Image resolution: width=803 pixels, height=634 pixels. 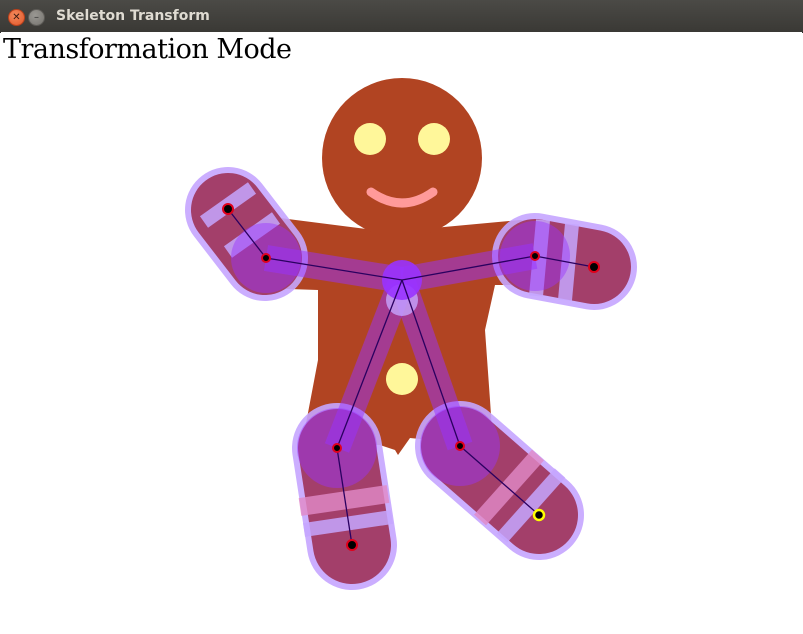 What do you see at coordinates (266, 258) in the screenshot?
I see `joint-left-elbow` at bounding box center [266, 258].